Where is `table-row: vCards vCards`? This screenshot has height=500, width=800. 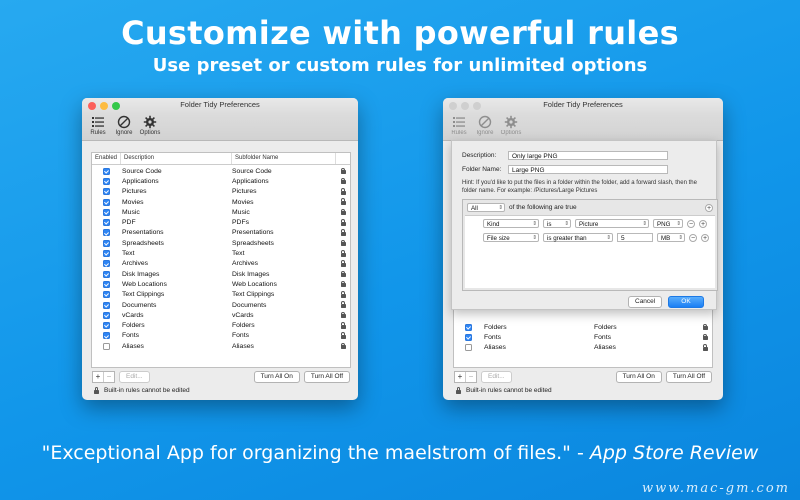 table-row: vCards vCards is located at coordinates (221, 315).